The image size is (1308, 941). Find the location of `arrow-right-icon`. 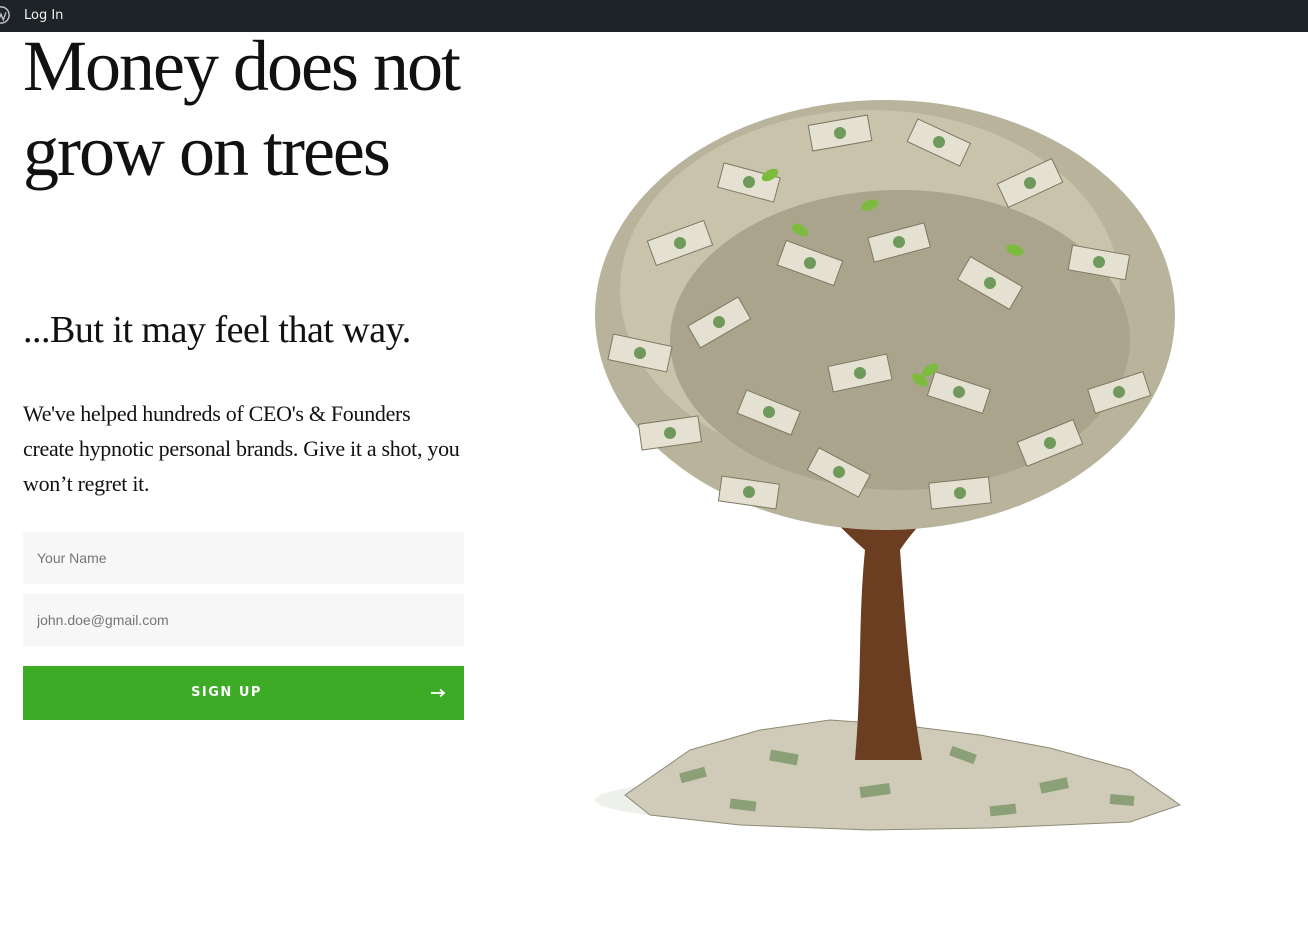

arrow-right-icon is located at coordinates (438, 693).